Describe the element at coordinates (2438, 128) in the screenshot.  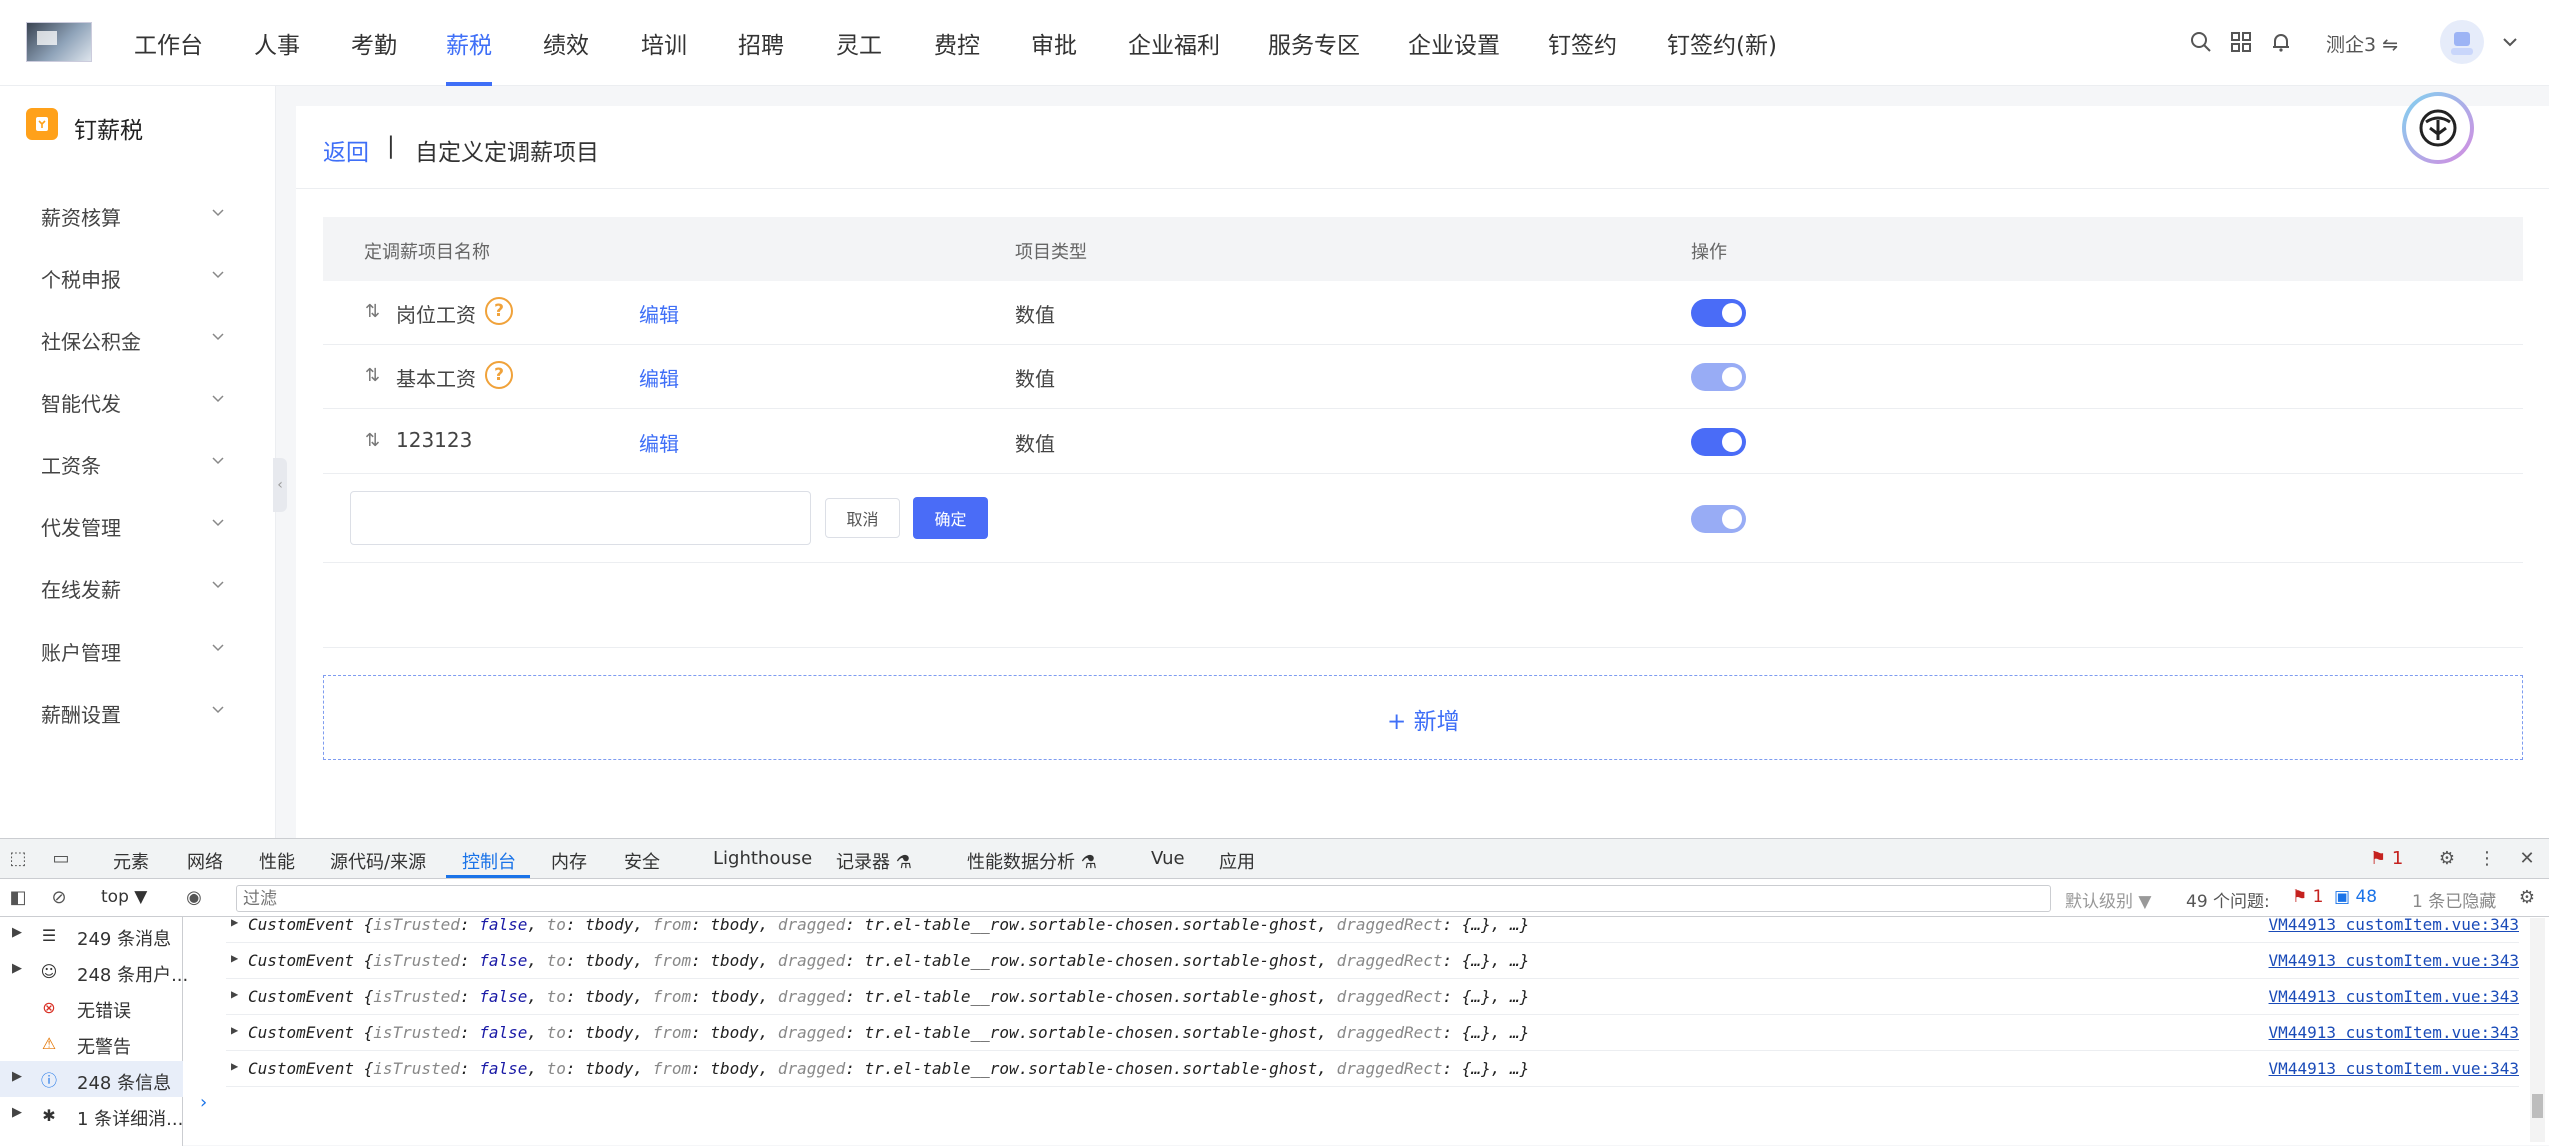
I see `assistant-floating-button` at that location.